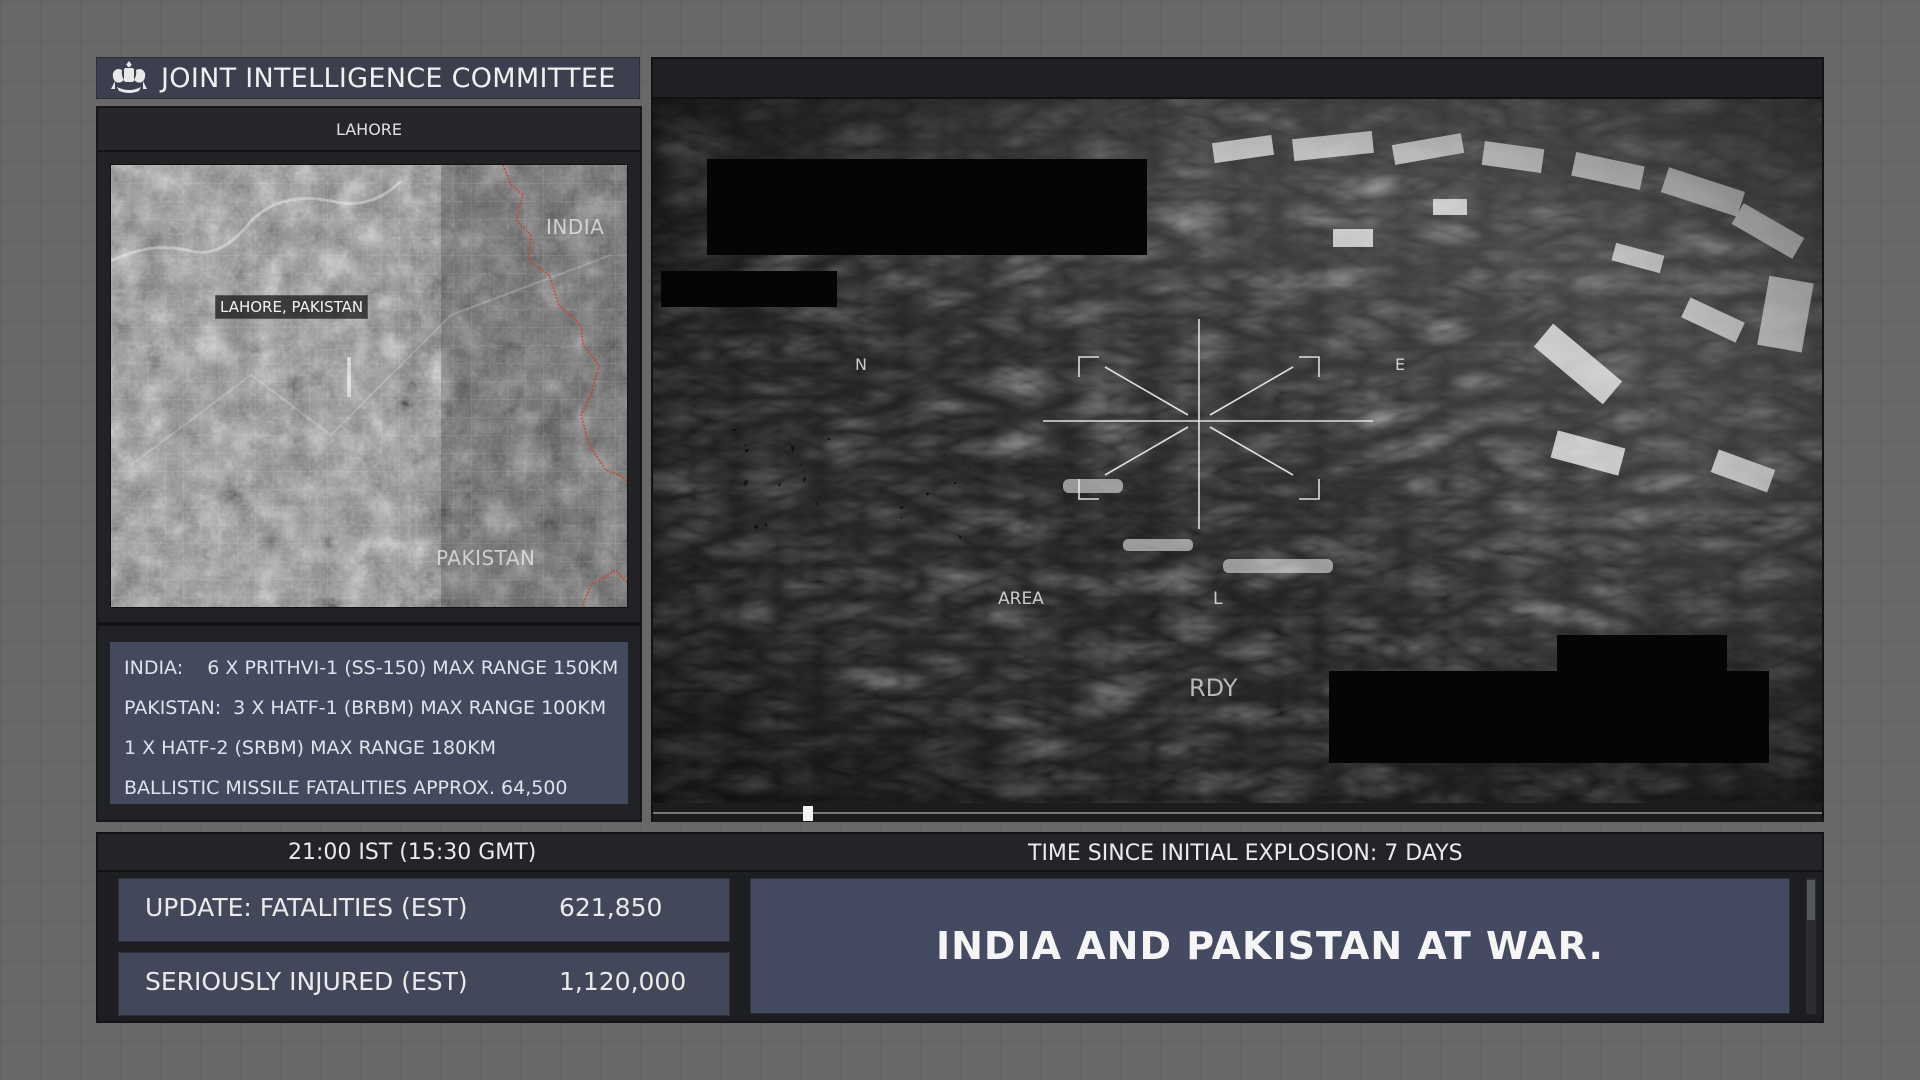  I want to click on local-time: 21:00 IST (15:30 GMT), so click(412, 852).